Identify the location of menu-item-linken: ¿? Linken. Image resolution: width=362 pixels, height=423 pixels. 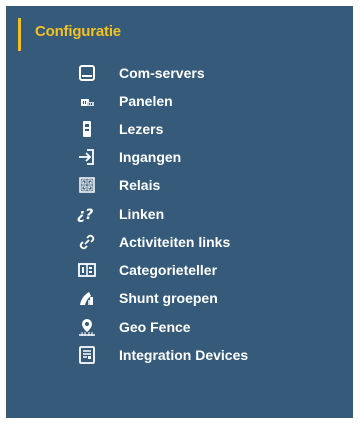
(211, 214).